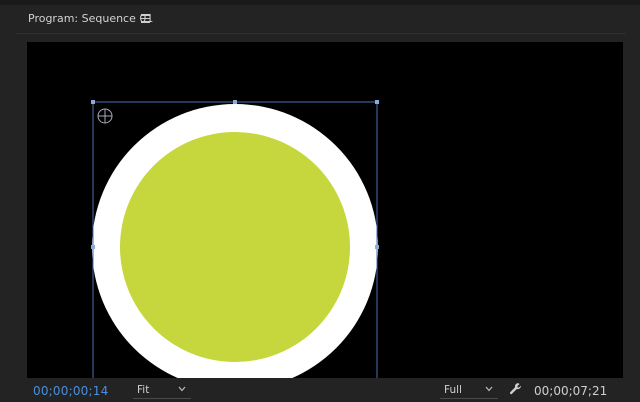 Image resolution: width=640 pixels, height=402 pixels. What do you see at coordinates (90, 18) in the screenshot?
I see `panel-title: Program: Sequence 01` at bounding box center [90, 18].